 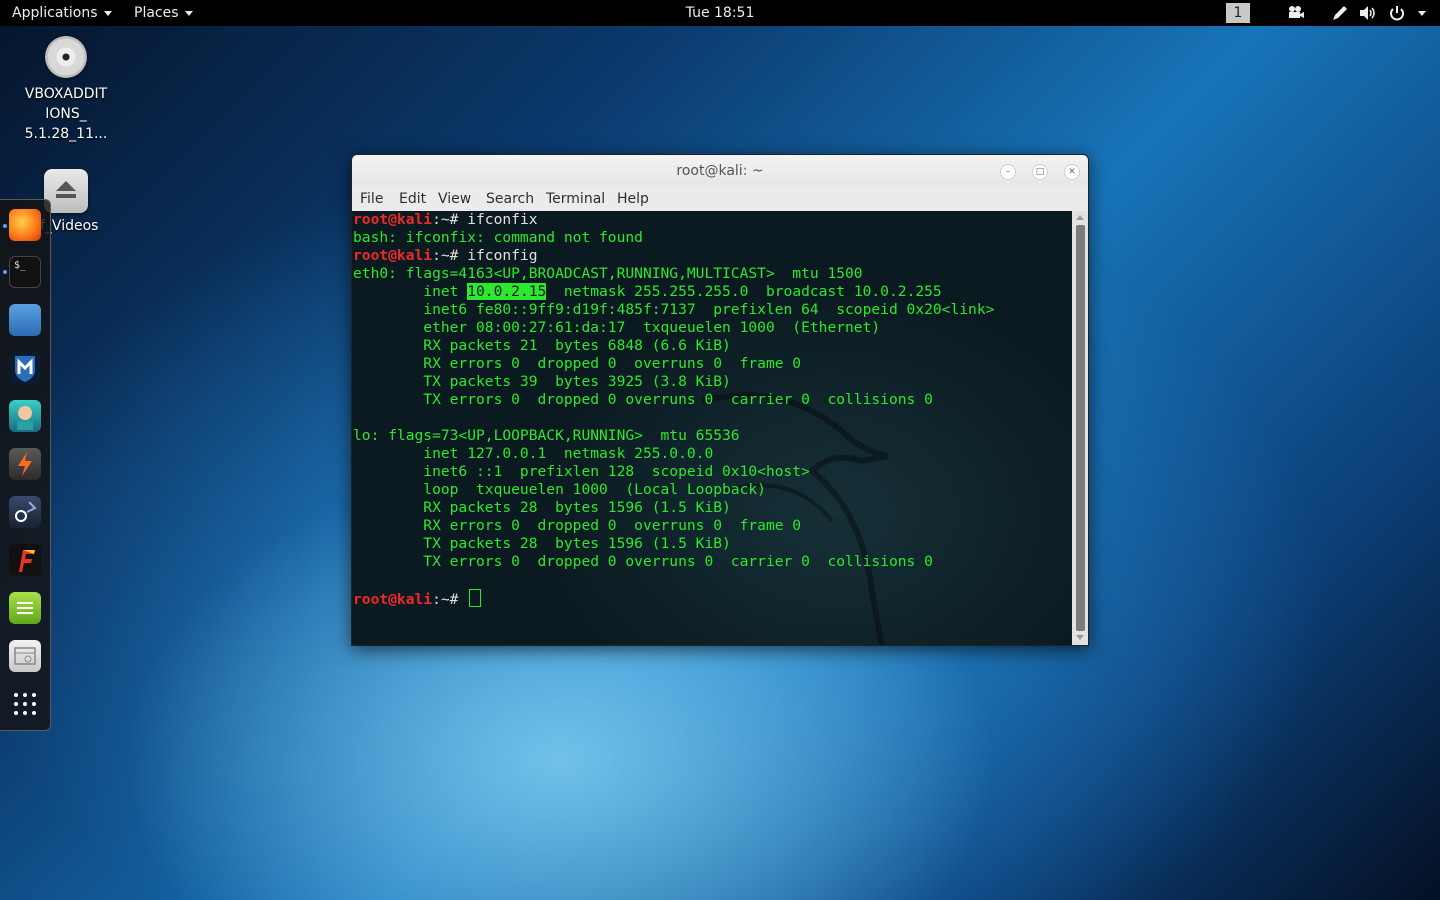 I want to click on firefox-icon, so click(x=25, y=225).